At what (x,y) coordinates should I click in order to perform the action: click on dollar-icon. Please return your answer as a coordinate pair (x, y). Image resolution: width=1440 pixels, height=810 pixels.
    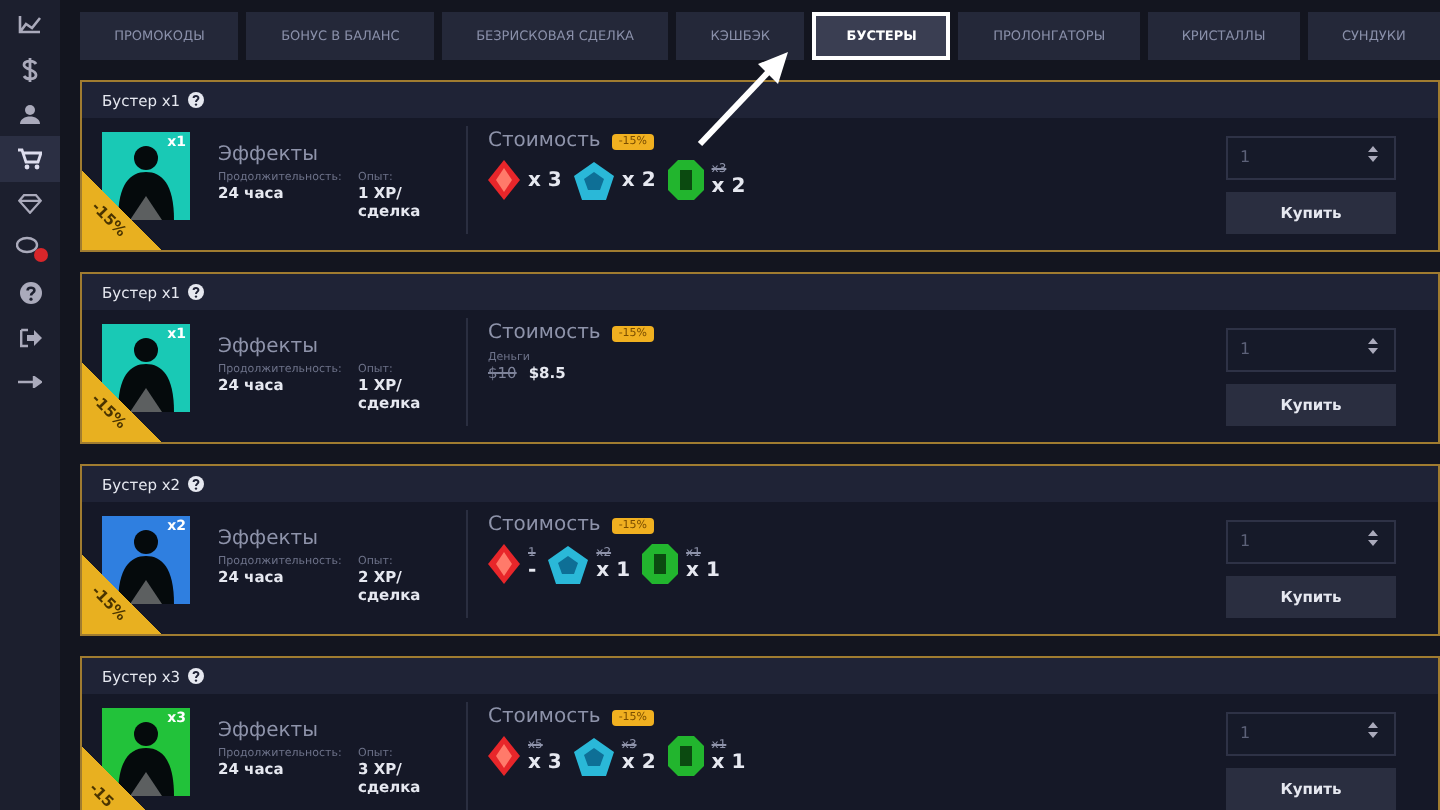
    Looking at the image, I should click on (30, 69).